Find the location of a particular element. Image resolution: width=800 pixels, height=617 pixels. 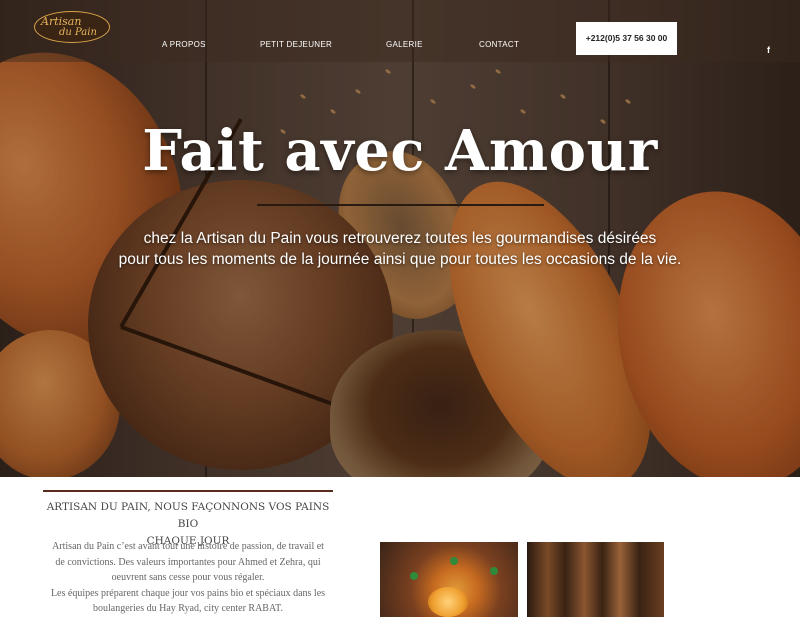

logo: Artisan du Pain is located at coordinates (72, 27).